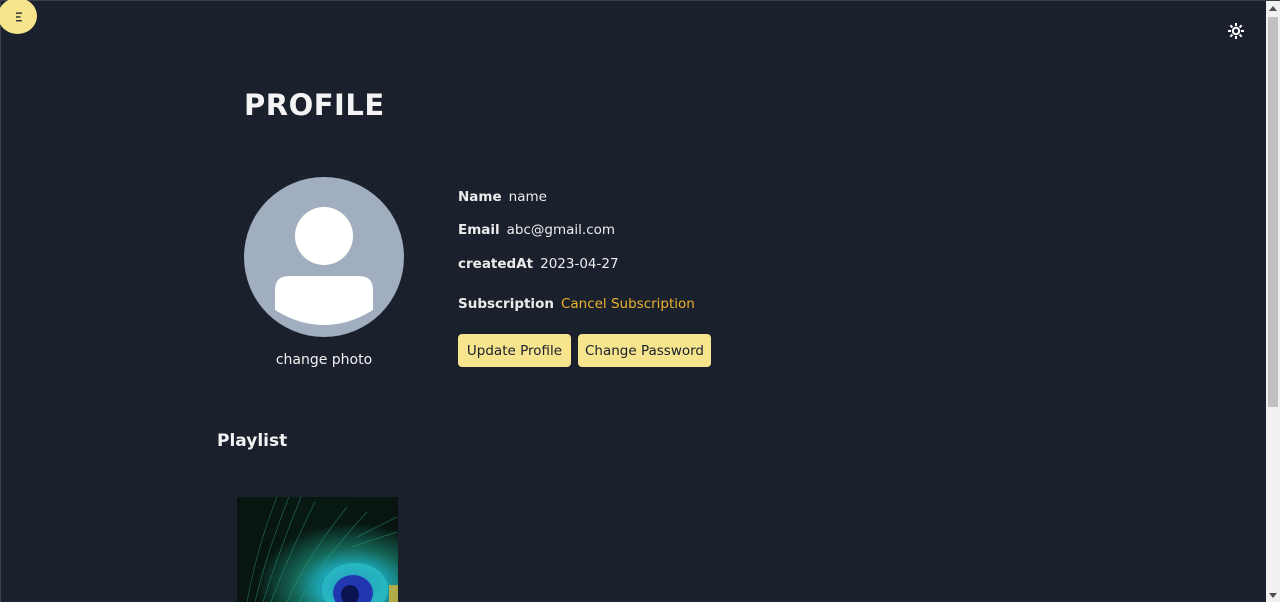 The height and width of the screenshot is (602, 1280). I want to click on playlist-heading: Playlist, so click(252, 441).